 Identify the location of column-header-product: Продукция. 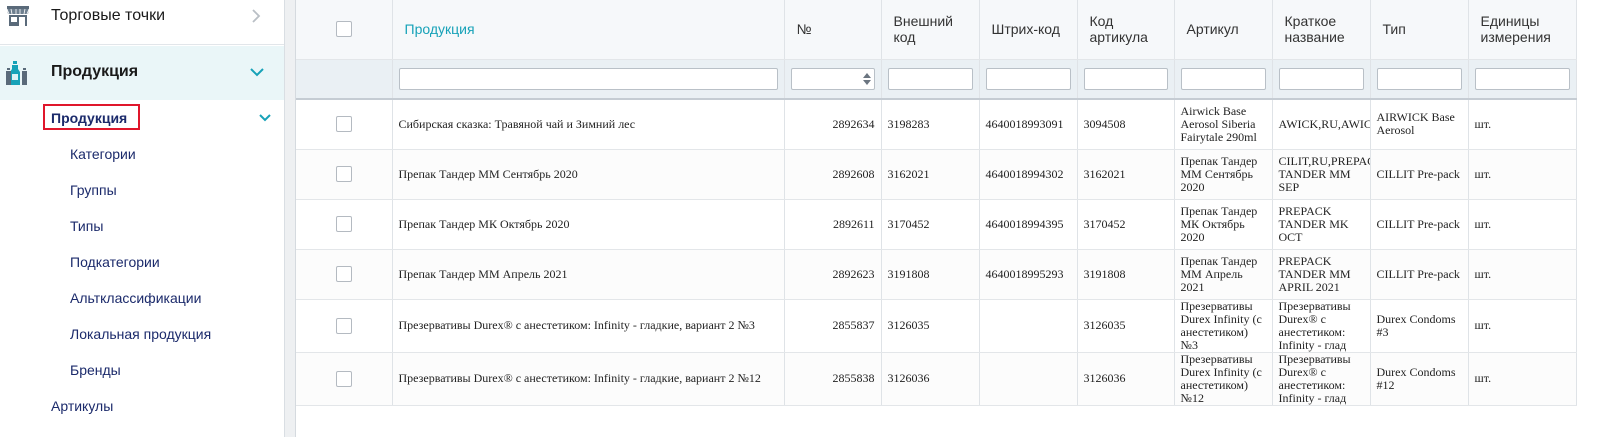
(588, 30).